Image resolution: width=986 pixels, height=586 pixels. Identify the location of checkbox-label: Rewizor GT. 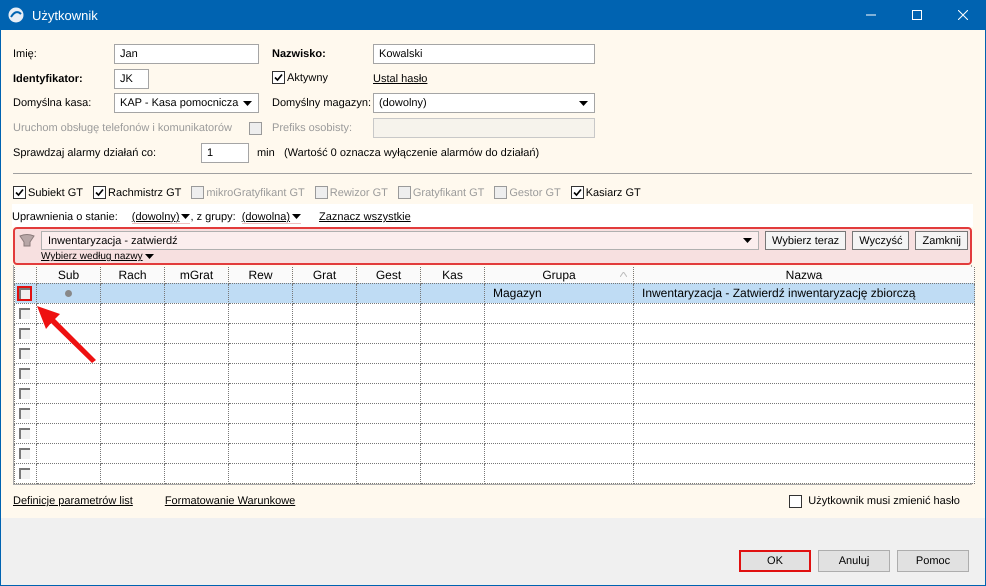
(359, 192).